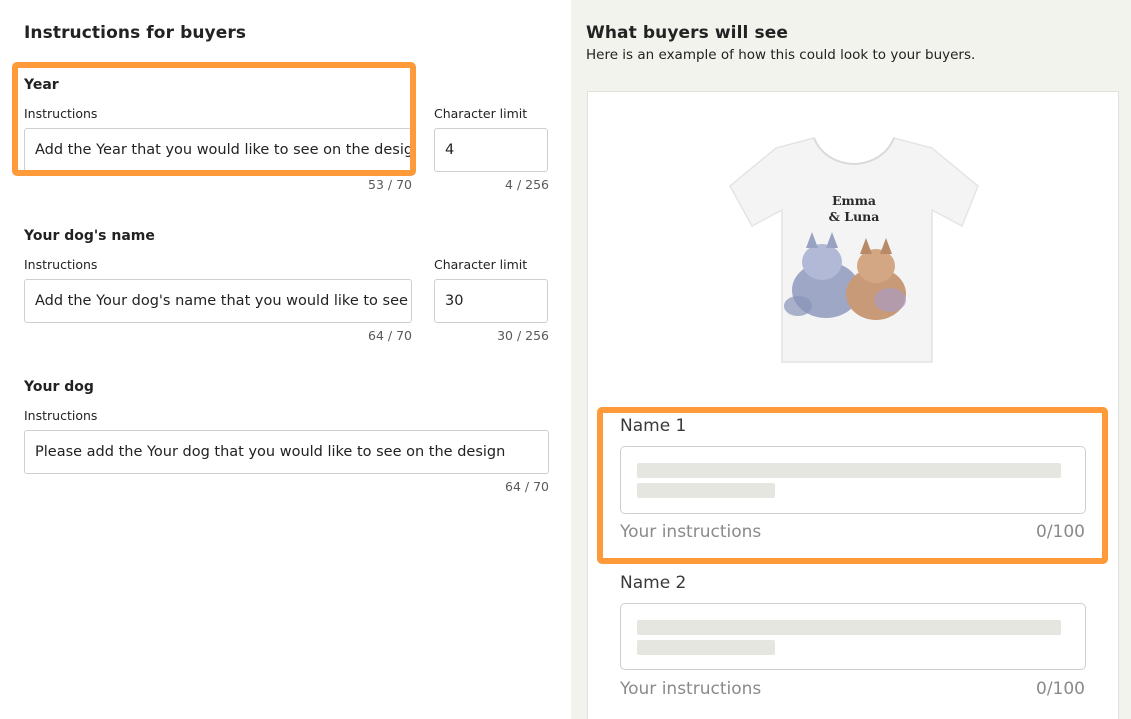 This screenshot has width=1131, height=719. Describe the element at coordinates (89, 236) in the screenshot. I see `field-title-dog-name: Your dog's name` at that location.